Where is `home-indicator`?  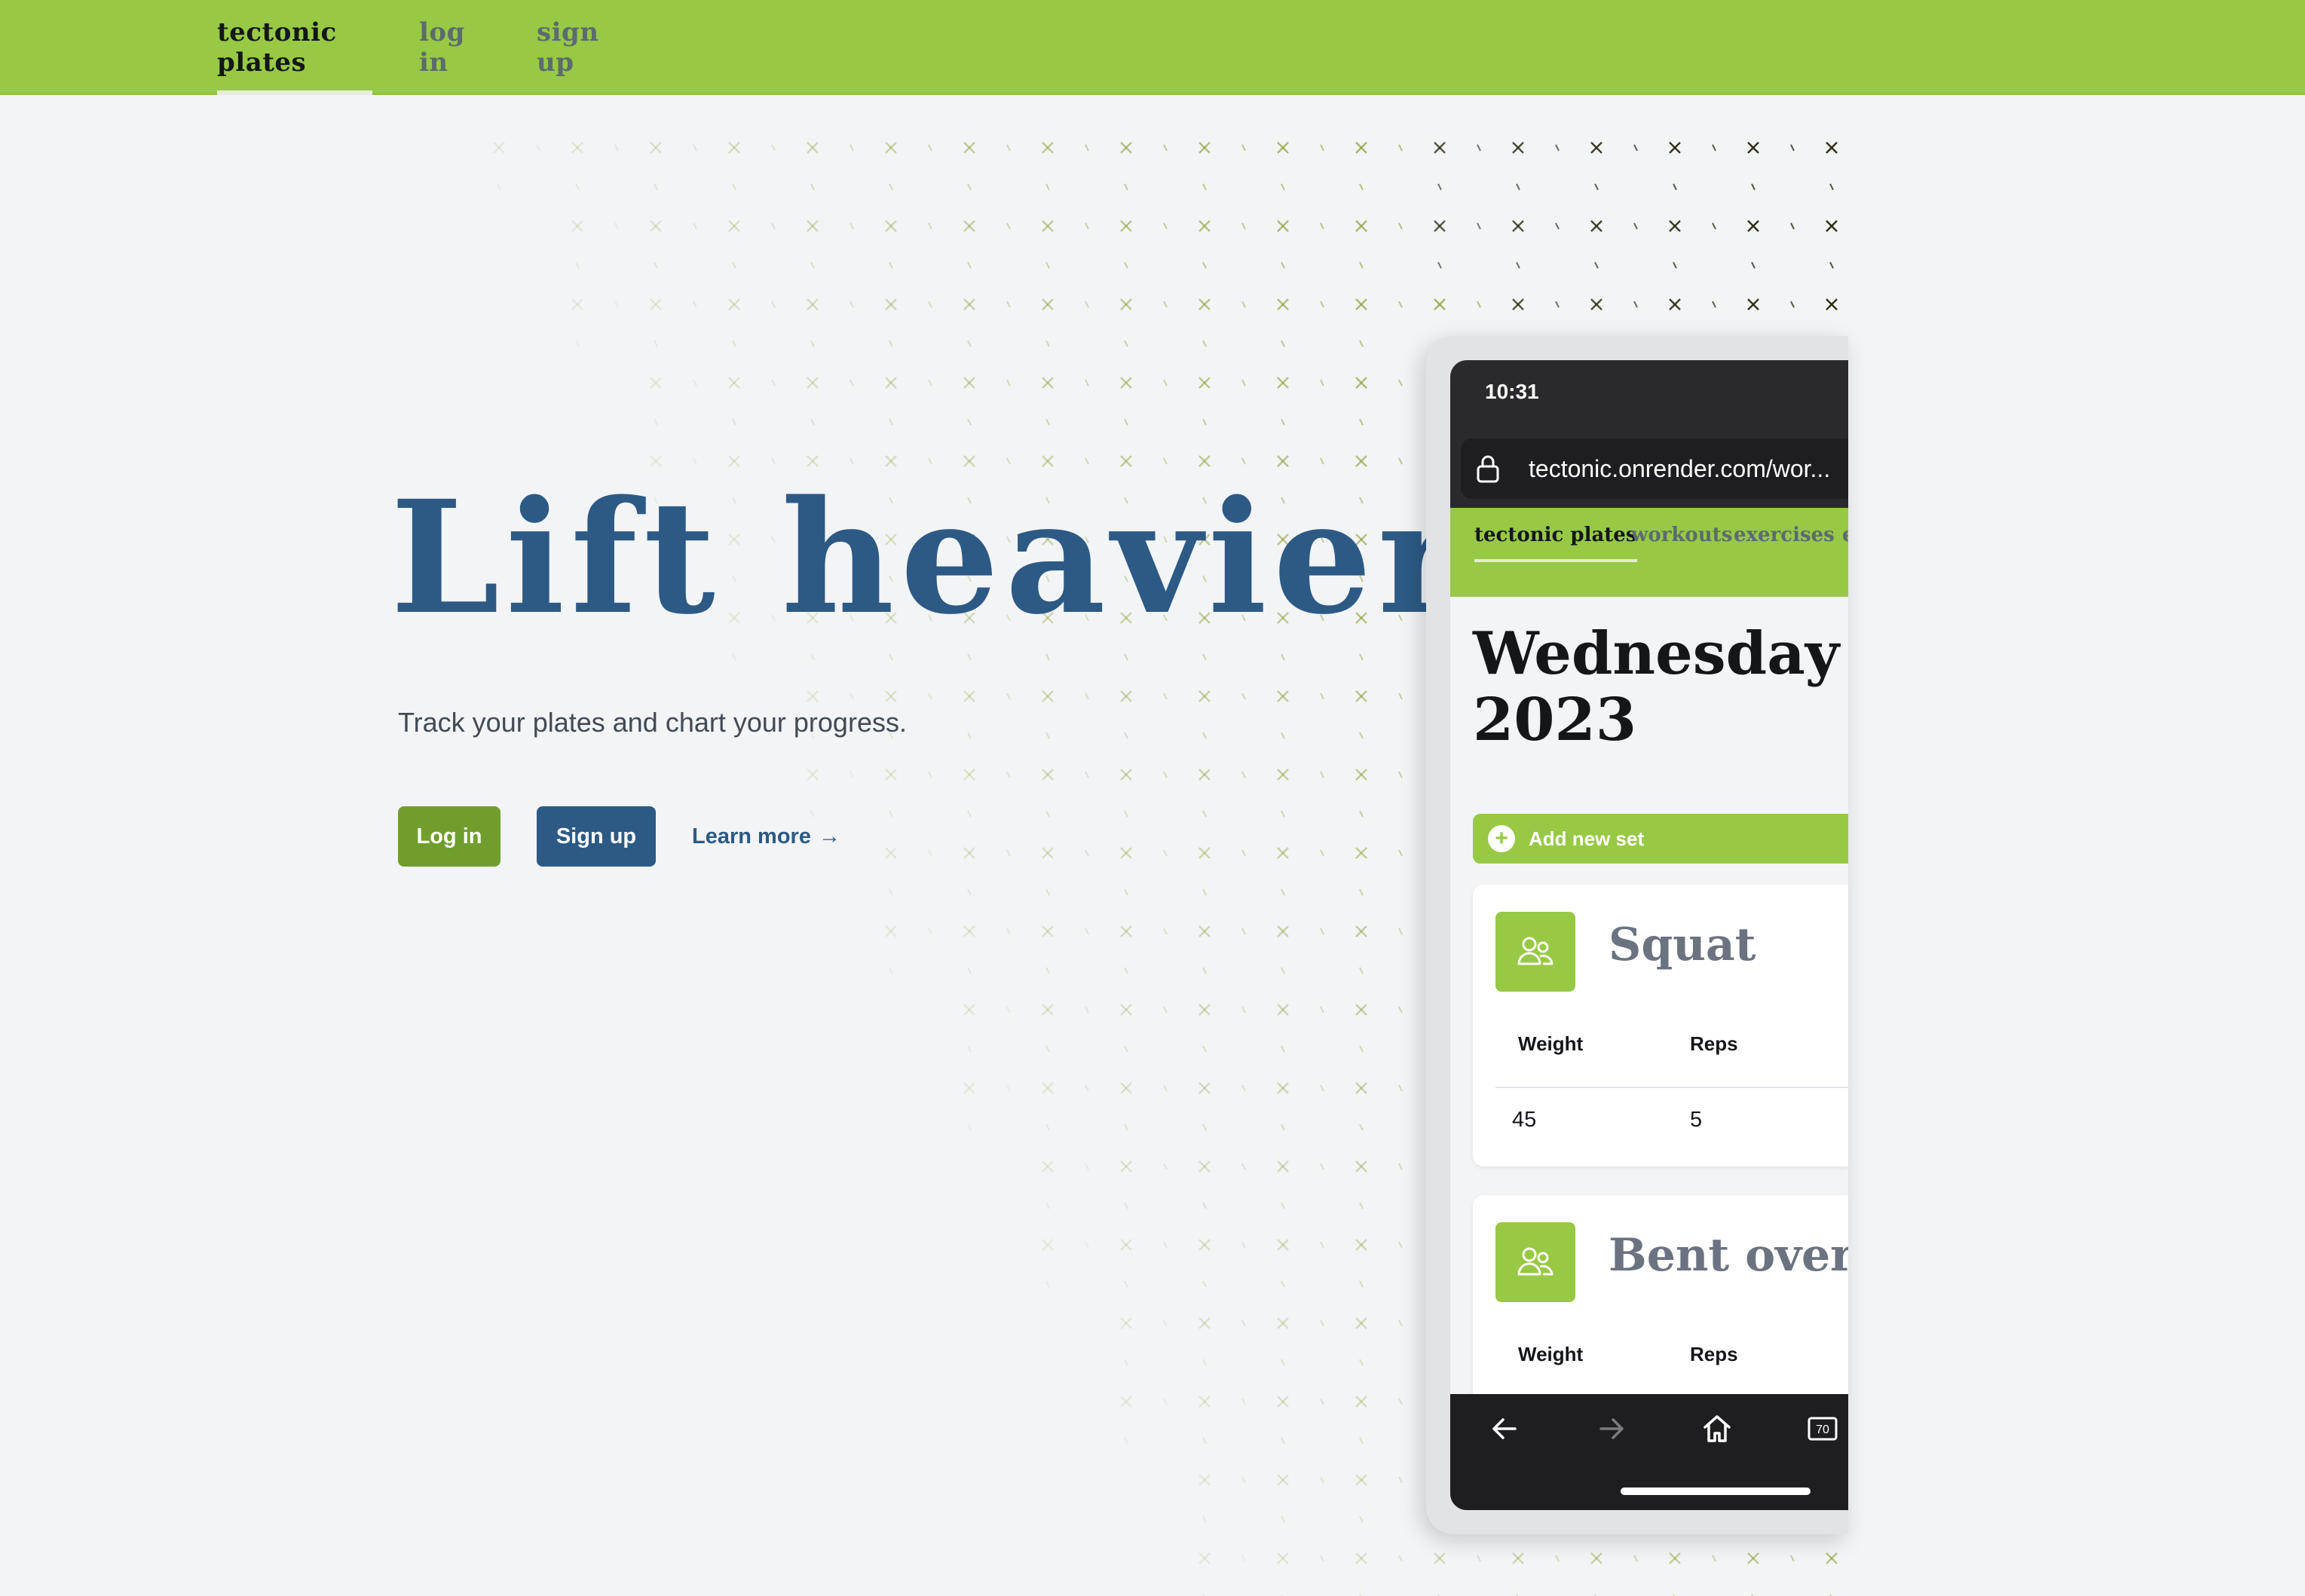 home-indicator is located at coordinates (1716, 1491).